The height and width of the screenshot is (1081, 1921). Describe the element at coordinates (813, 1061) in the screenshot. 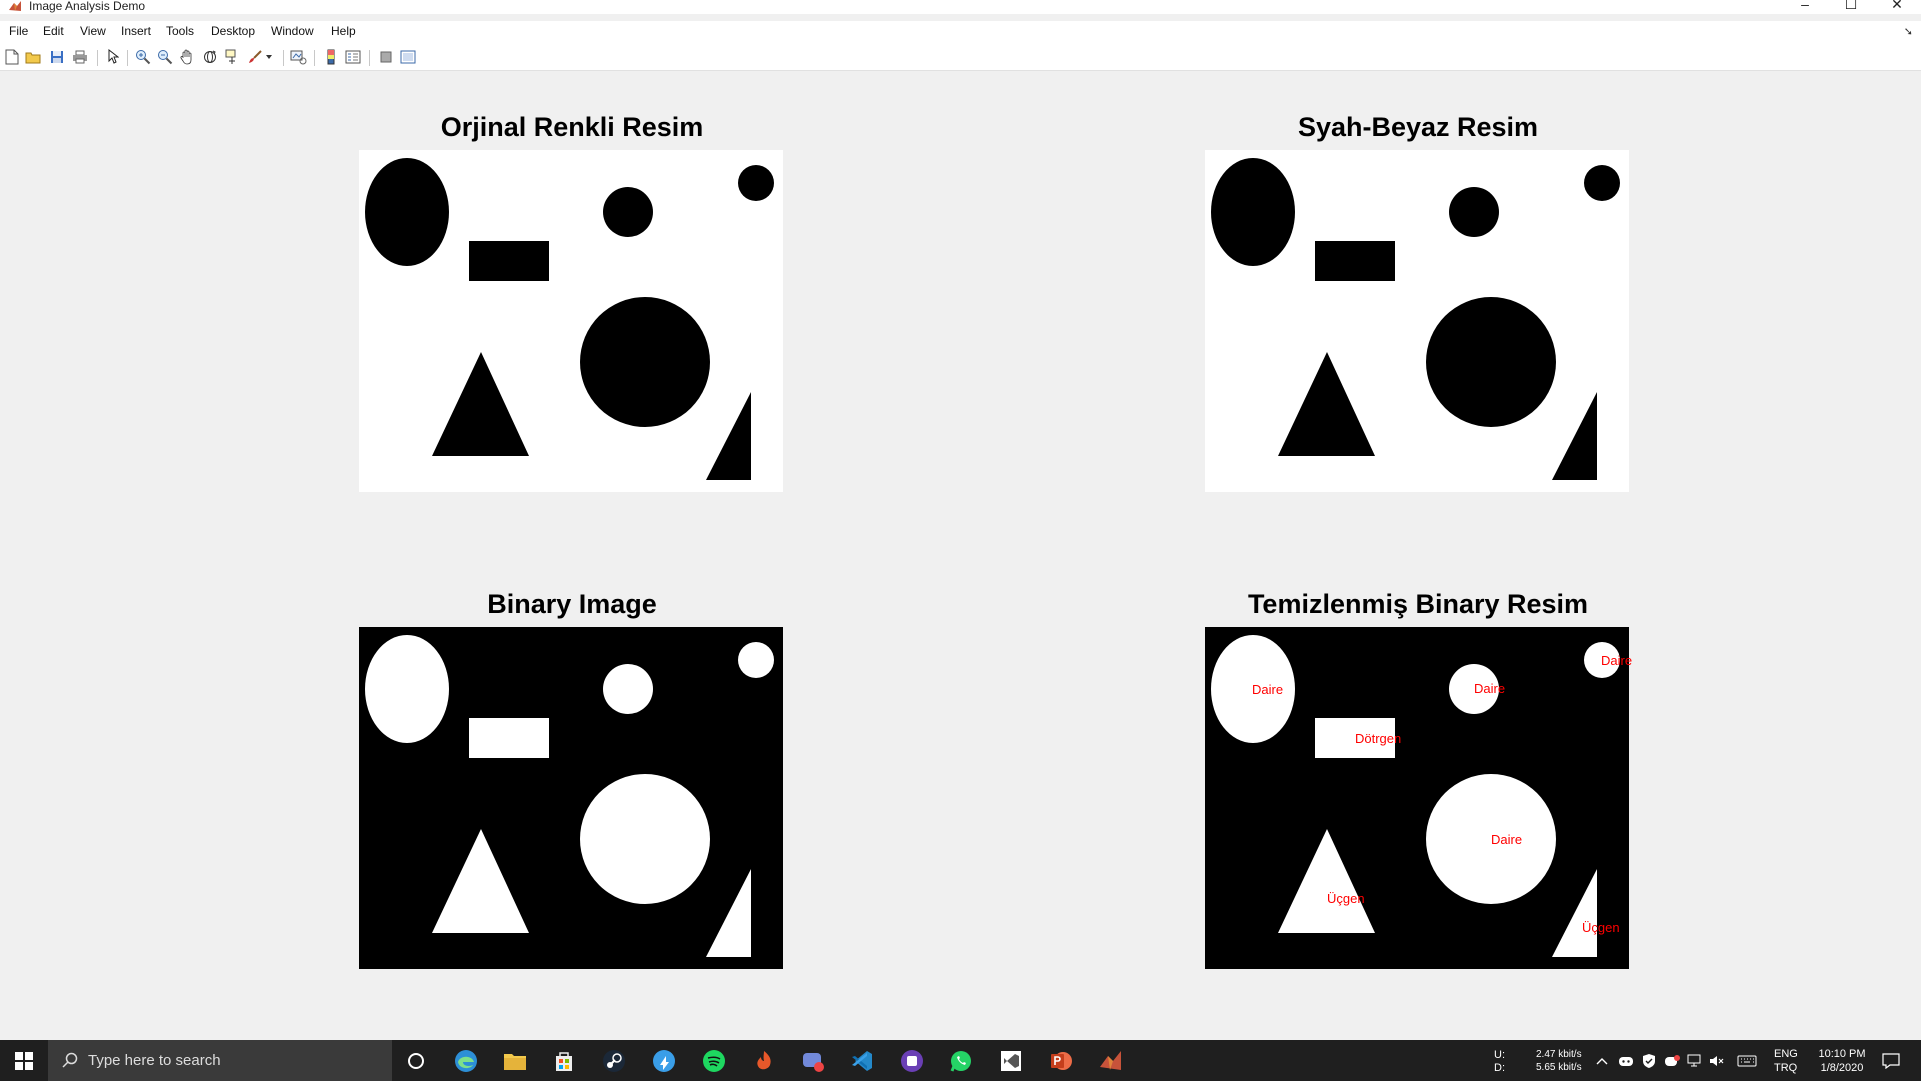

I see `chat-app-icon` at that location.